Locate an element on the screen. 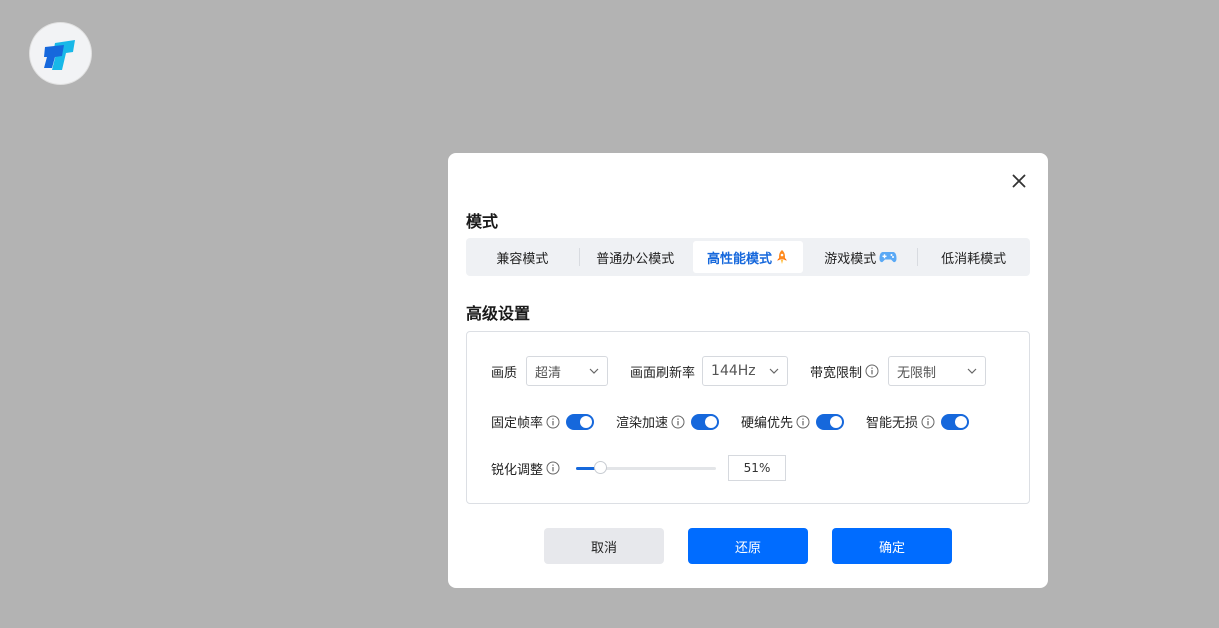 This screenshot has height=628, width=1219. gamepad-icon is located at coordinates (888, 257).